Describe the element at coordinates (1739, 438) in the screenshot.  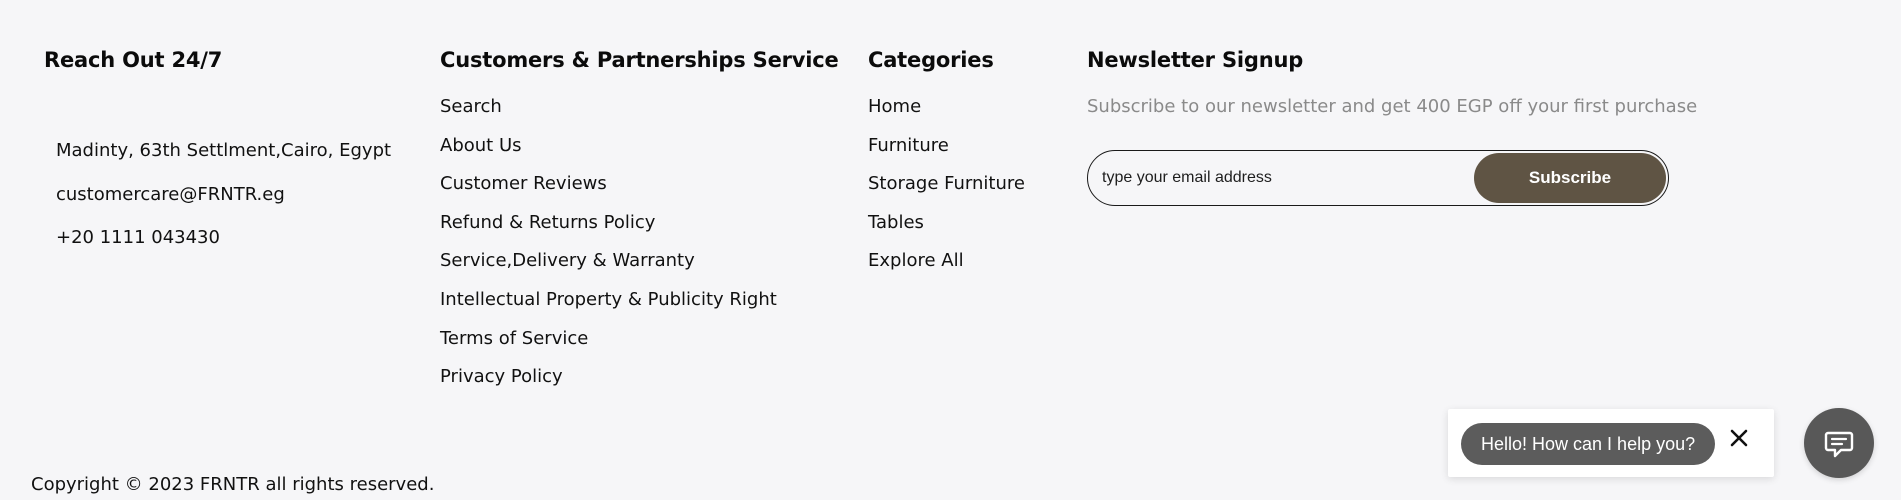
I see `close-icon` at that location.